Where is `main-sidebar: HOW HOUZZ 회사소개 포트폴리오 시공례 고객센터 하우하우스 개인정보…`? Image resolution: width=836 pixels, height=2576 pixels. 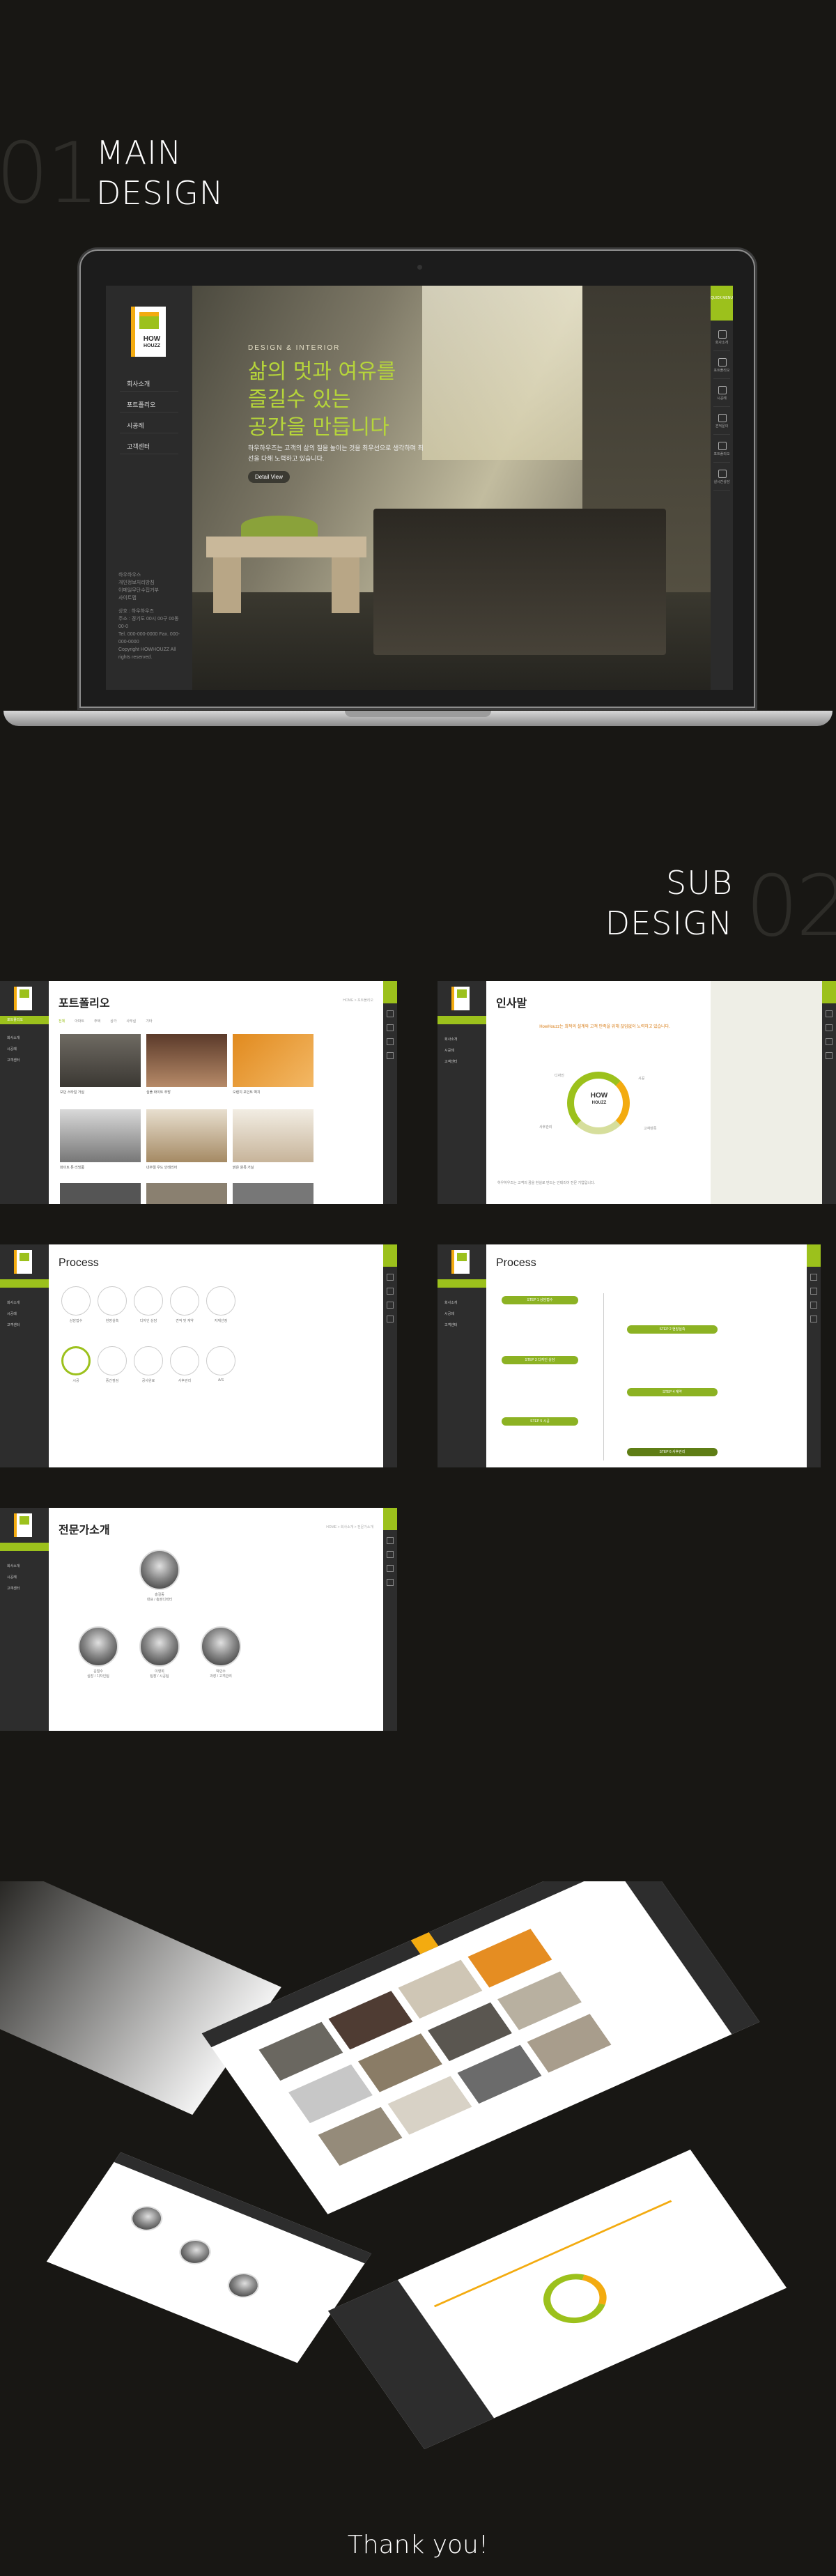
main-sidebar: HOW HOUZZ 회사소개 포트폴리오 시공례 고객센터 하우하우스 개인정보… is located at coordinates (149, 488).